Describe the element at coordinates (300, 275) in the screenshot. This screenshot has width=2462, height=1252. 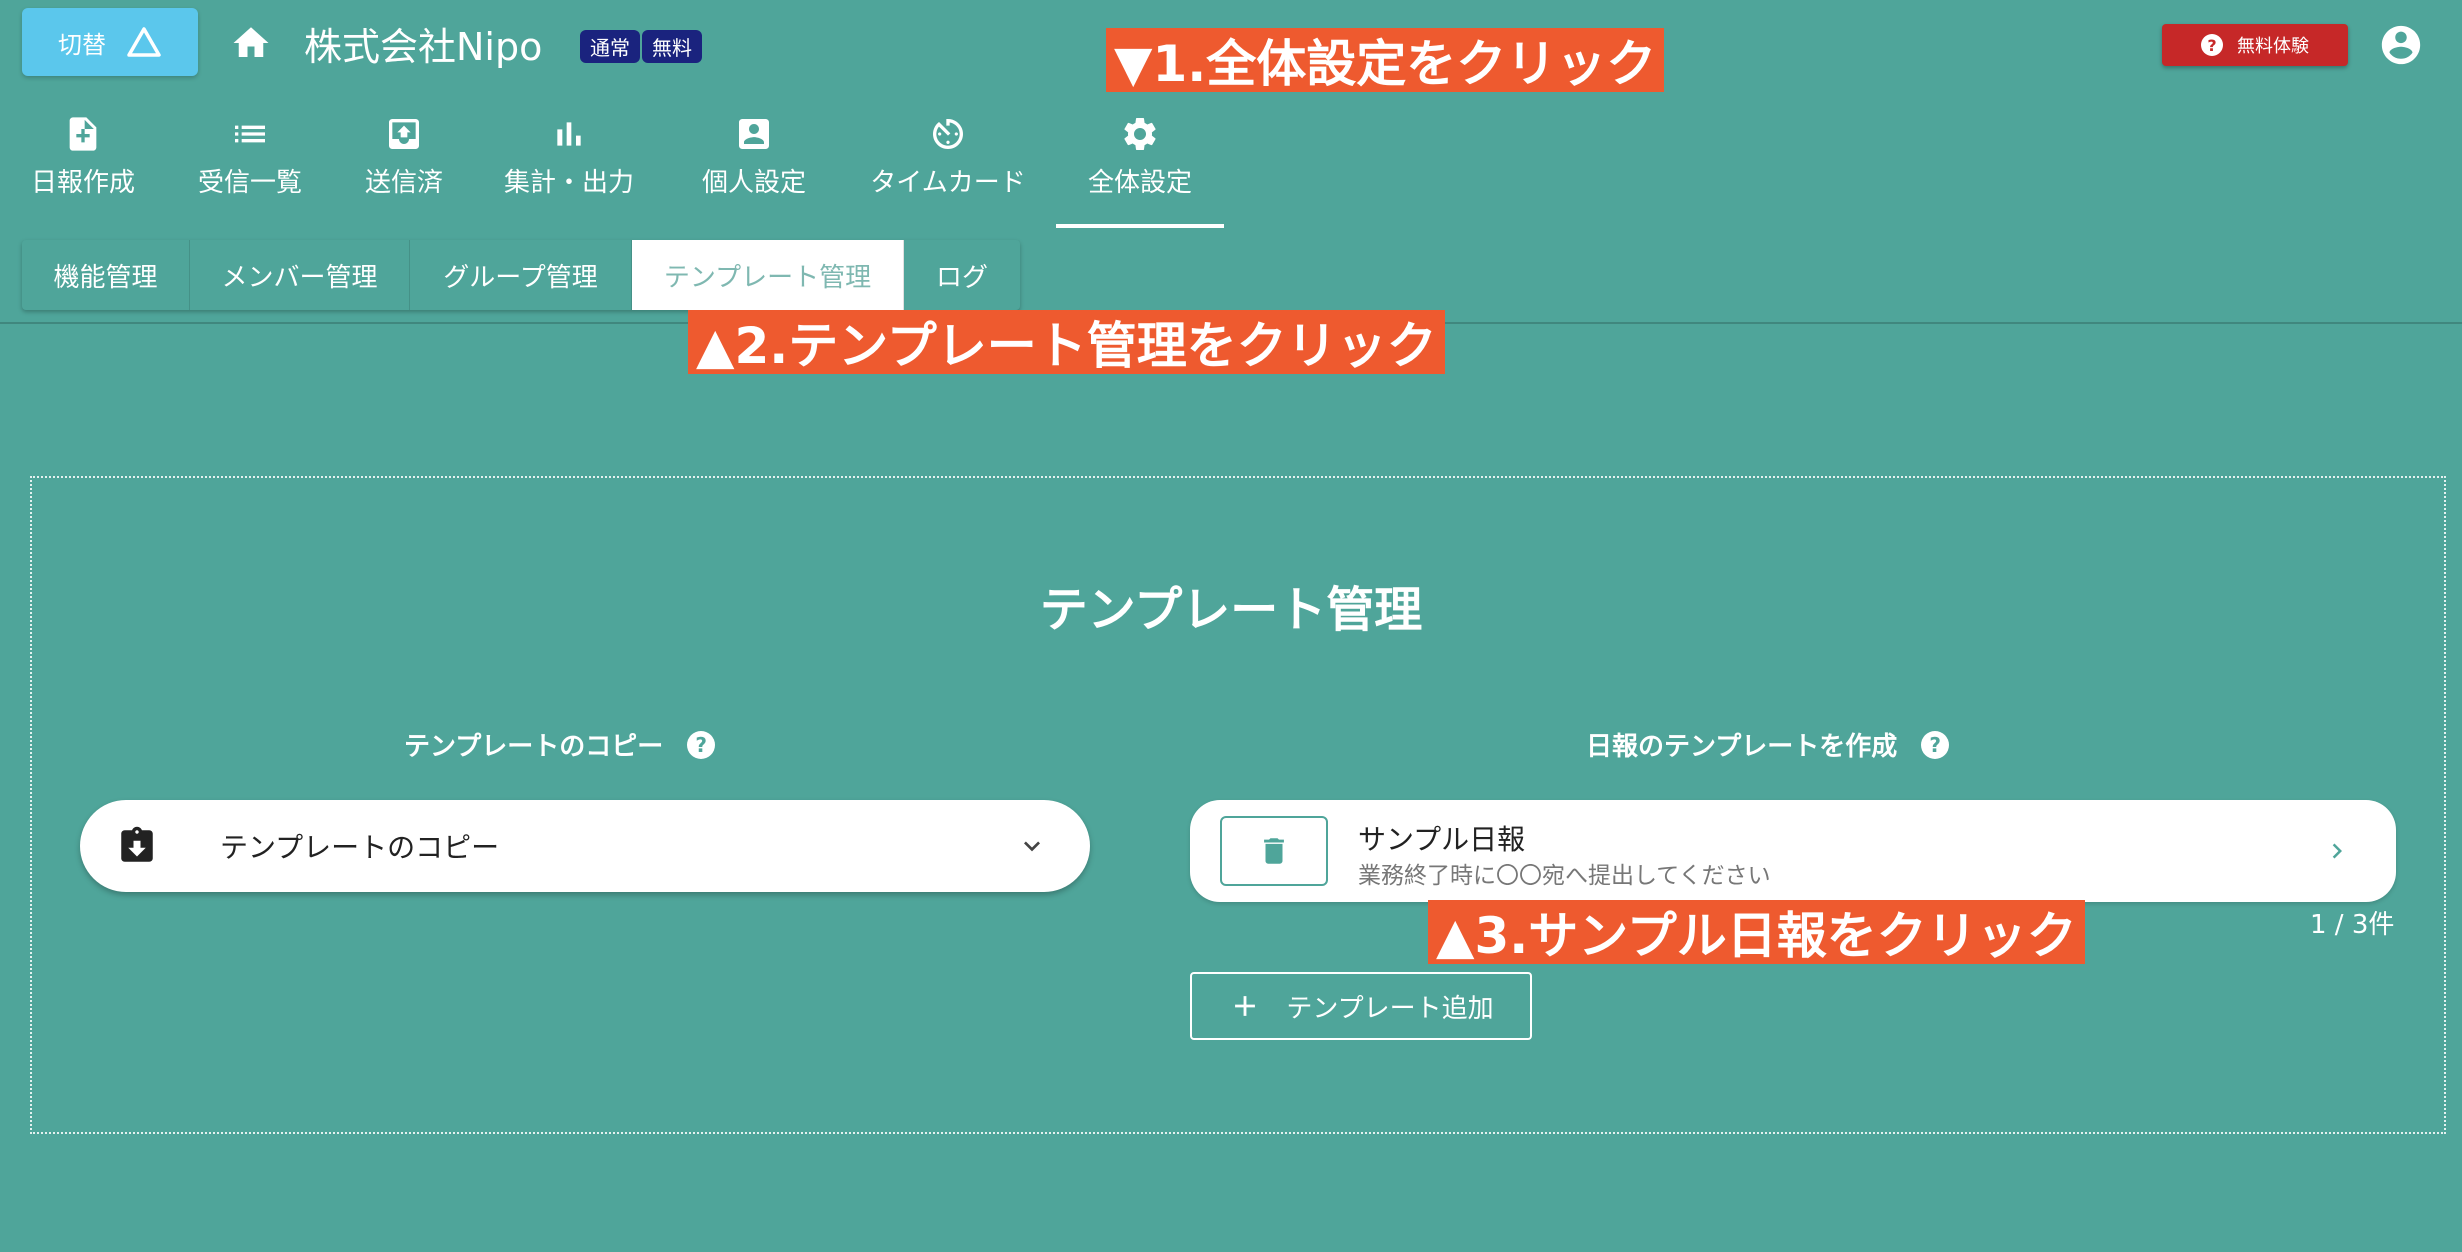
I see `subtab-member-management: メンバー管理` at that location.